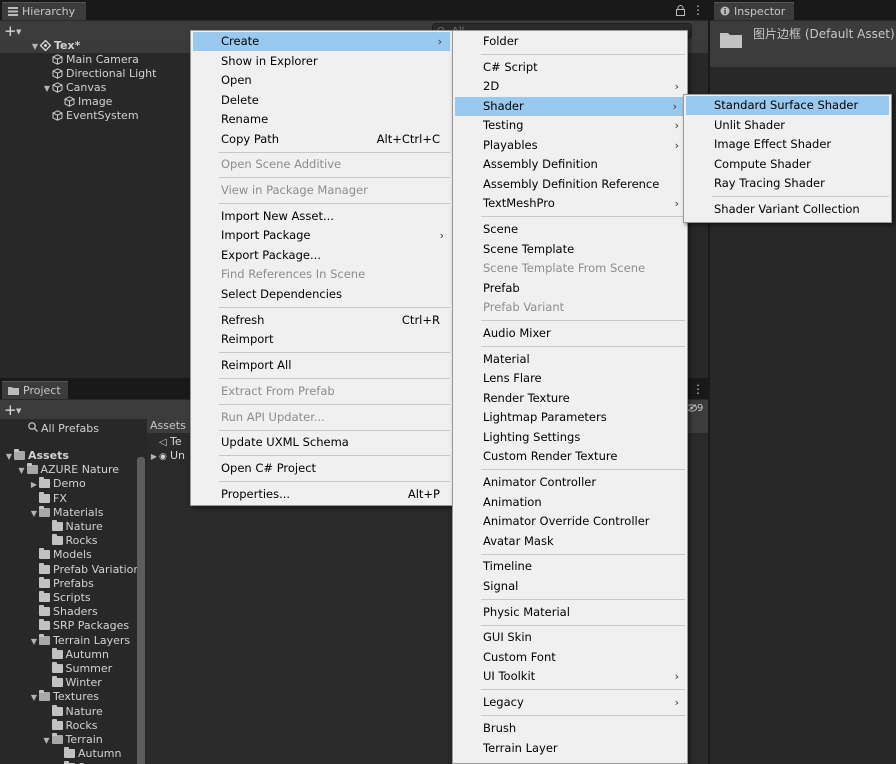 This screenshot has height=764, width=896. I want to click on tab-inspector: Inspector, so click(754, 11).